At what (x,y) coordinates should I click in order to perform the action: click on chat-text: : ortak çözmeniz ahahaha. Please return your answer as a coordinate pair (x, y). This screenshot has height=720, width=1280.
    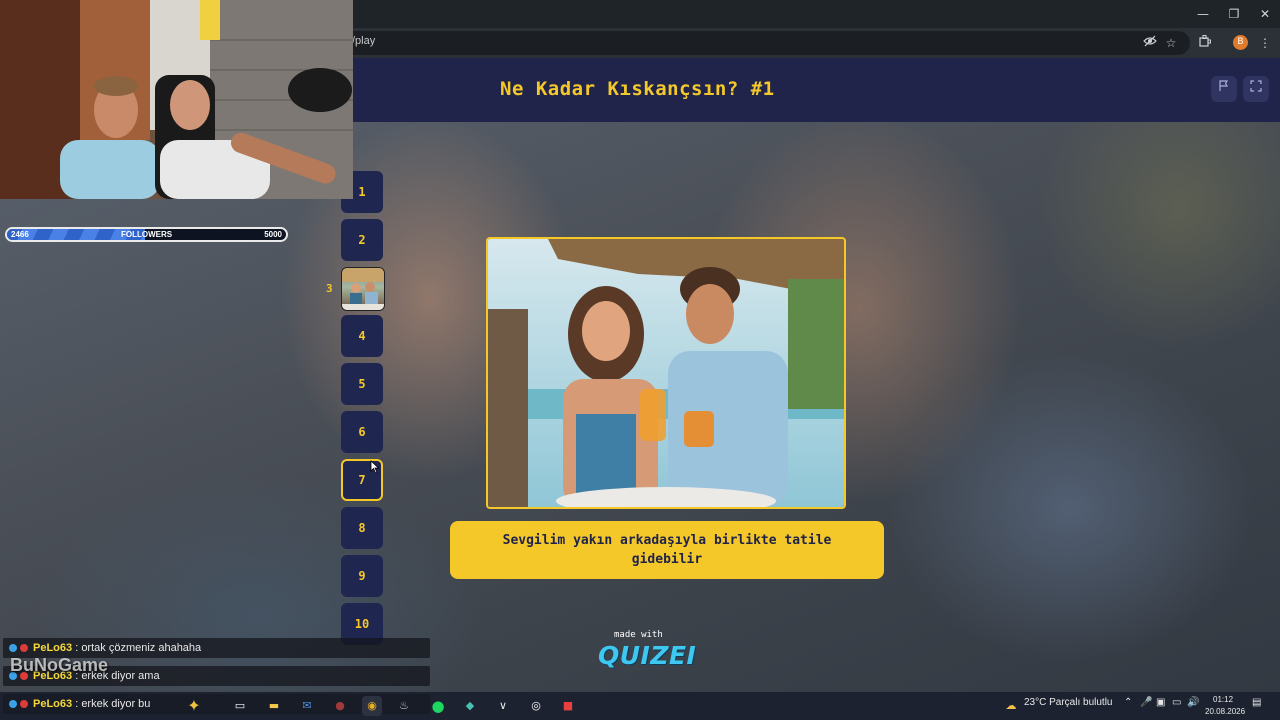
    Looking at the image, I should click on (137, 648).